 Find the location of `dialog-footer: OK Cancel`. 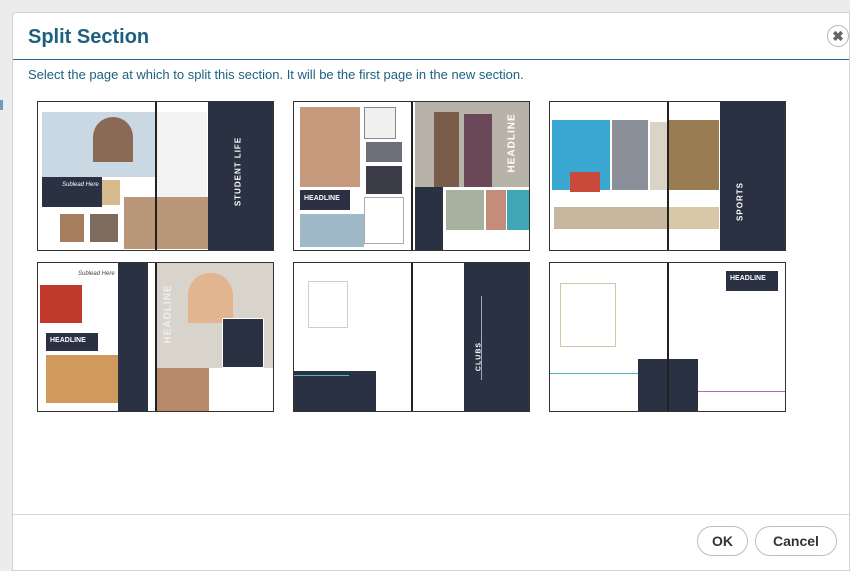

dialog-footer: OK Cancel is located at coordinates (431, 542).